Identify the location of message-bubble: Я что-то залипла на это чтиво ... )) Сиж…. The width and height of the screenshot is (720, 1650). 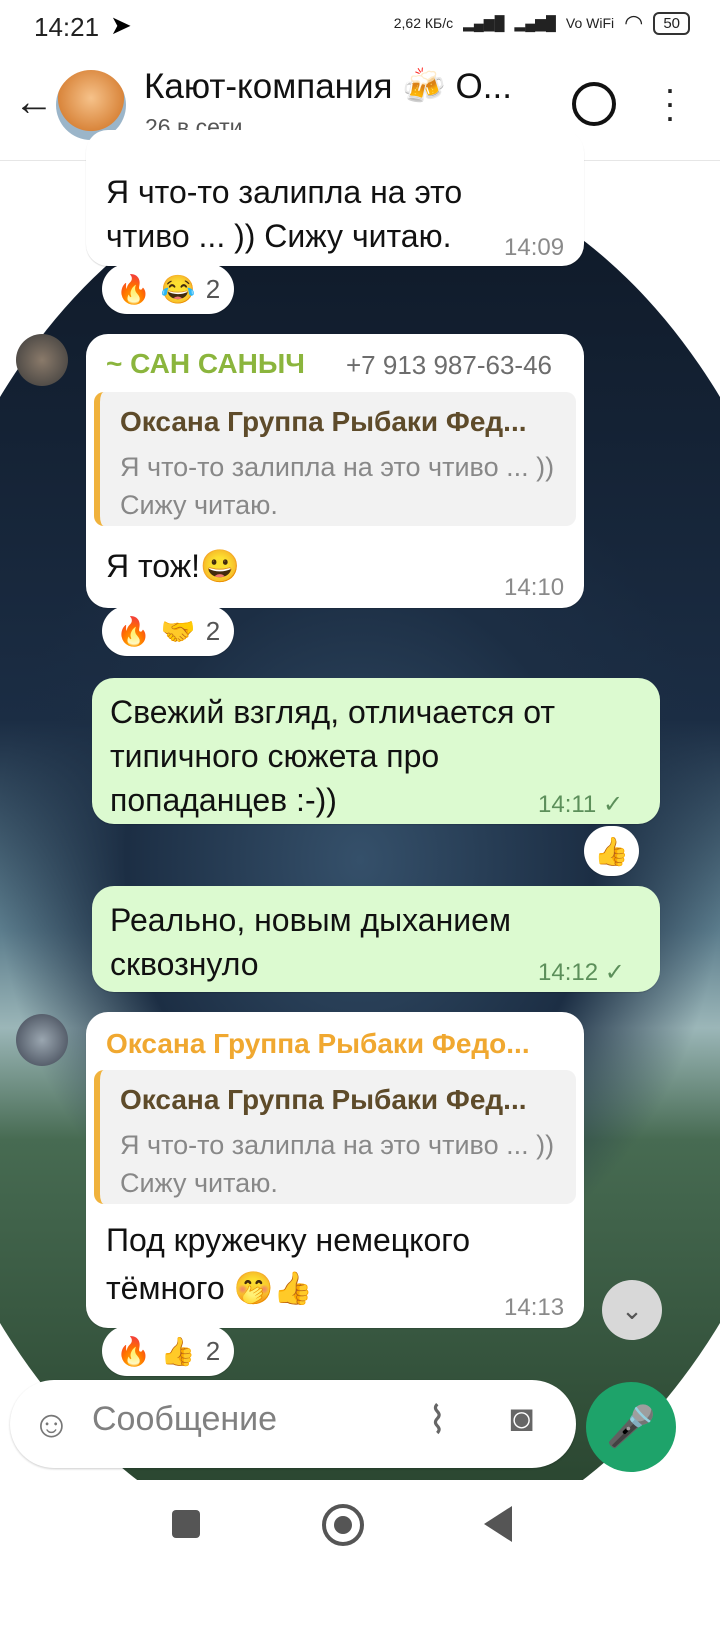
(335, 198).